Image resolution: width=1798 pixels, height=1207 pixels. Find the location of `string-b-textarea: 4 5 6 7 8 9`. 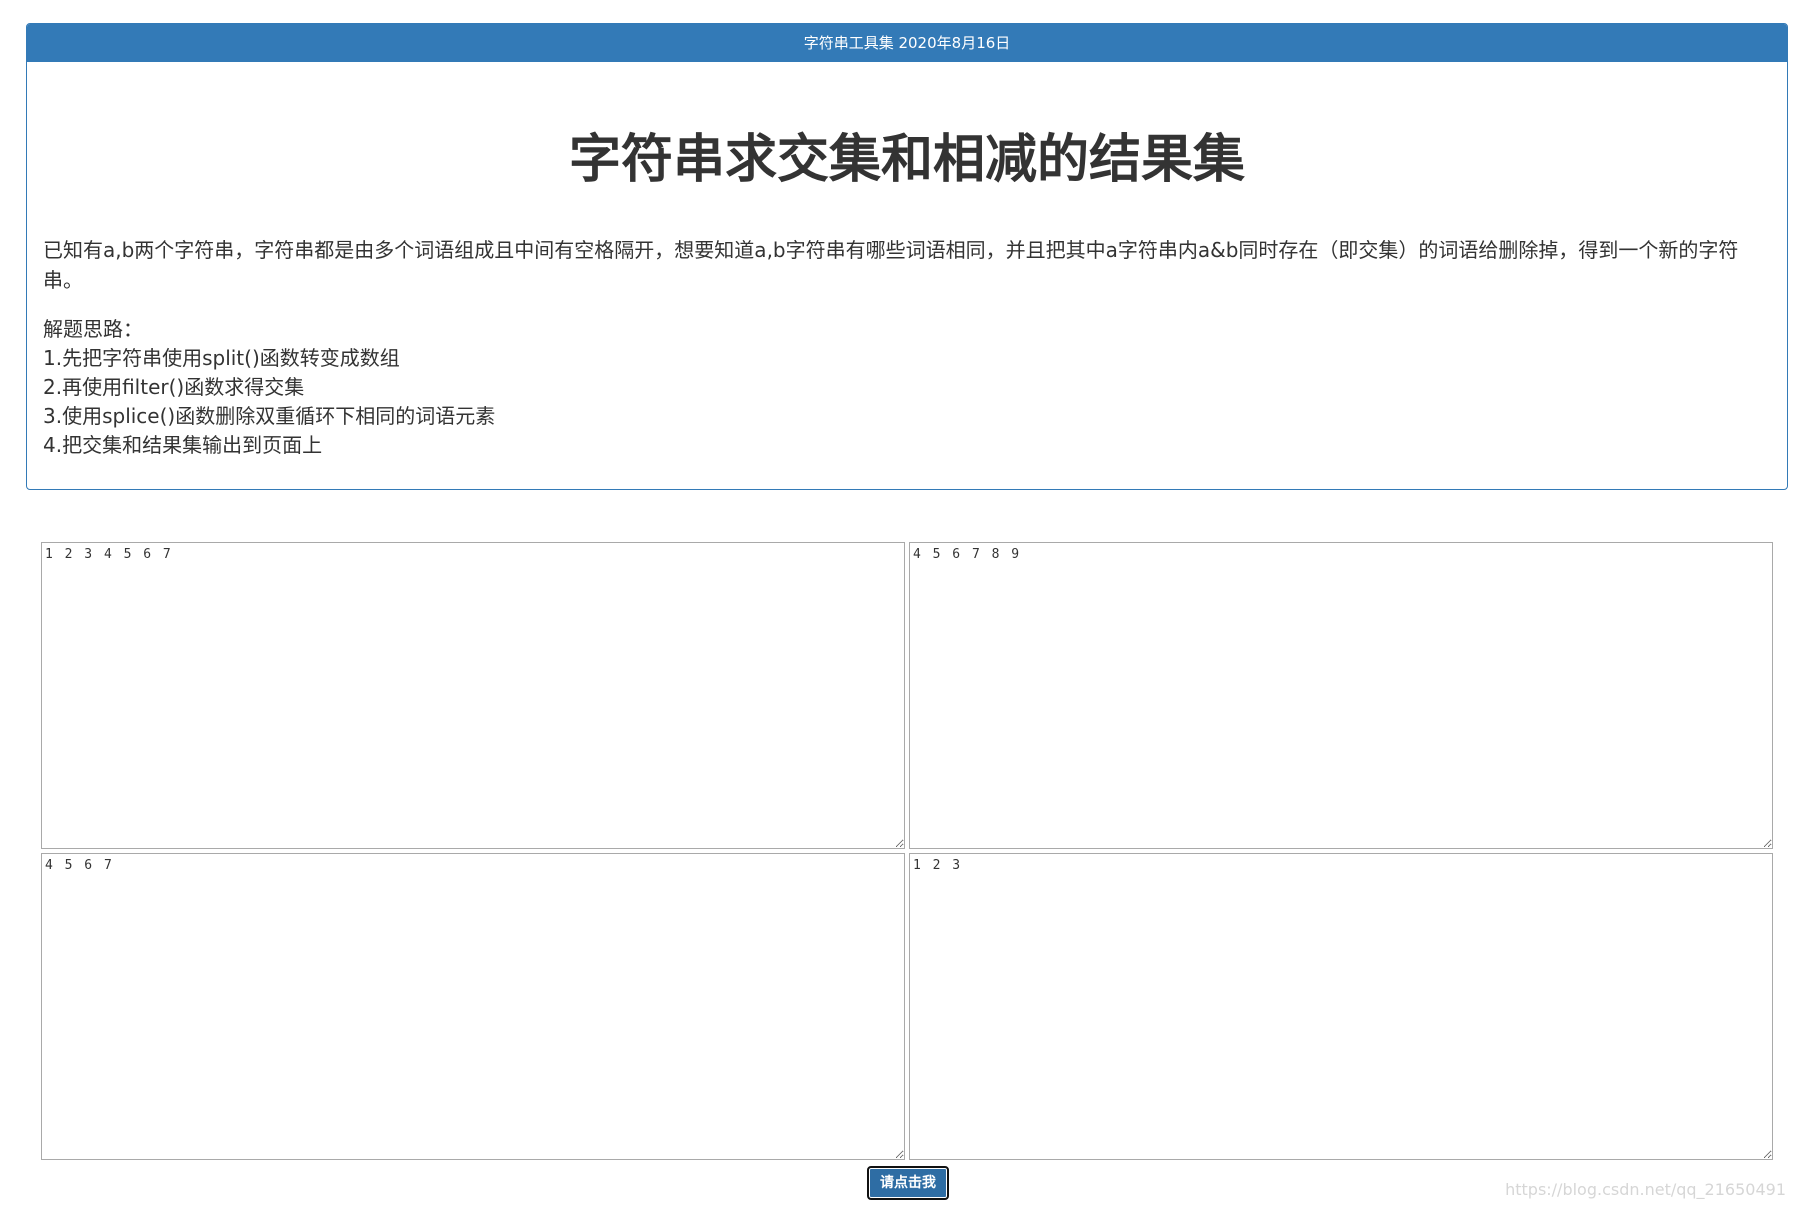

string-b-textarea: 4 5 6 7 8 9 is located at coordinates (1341, 695).